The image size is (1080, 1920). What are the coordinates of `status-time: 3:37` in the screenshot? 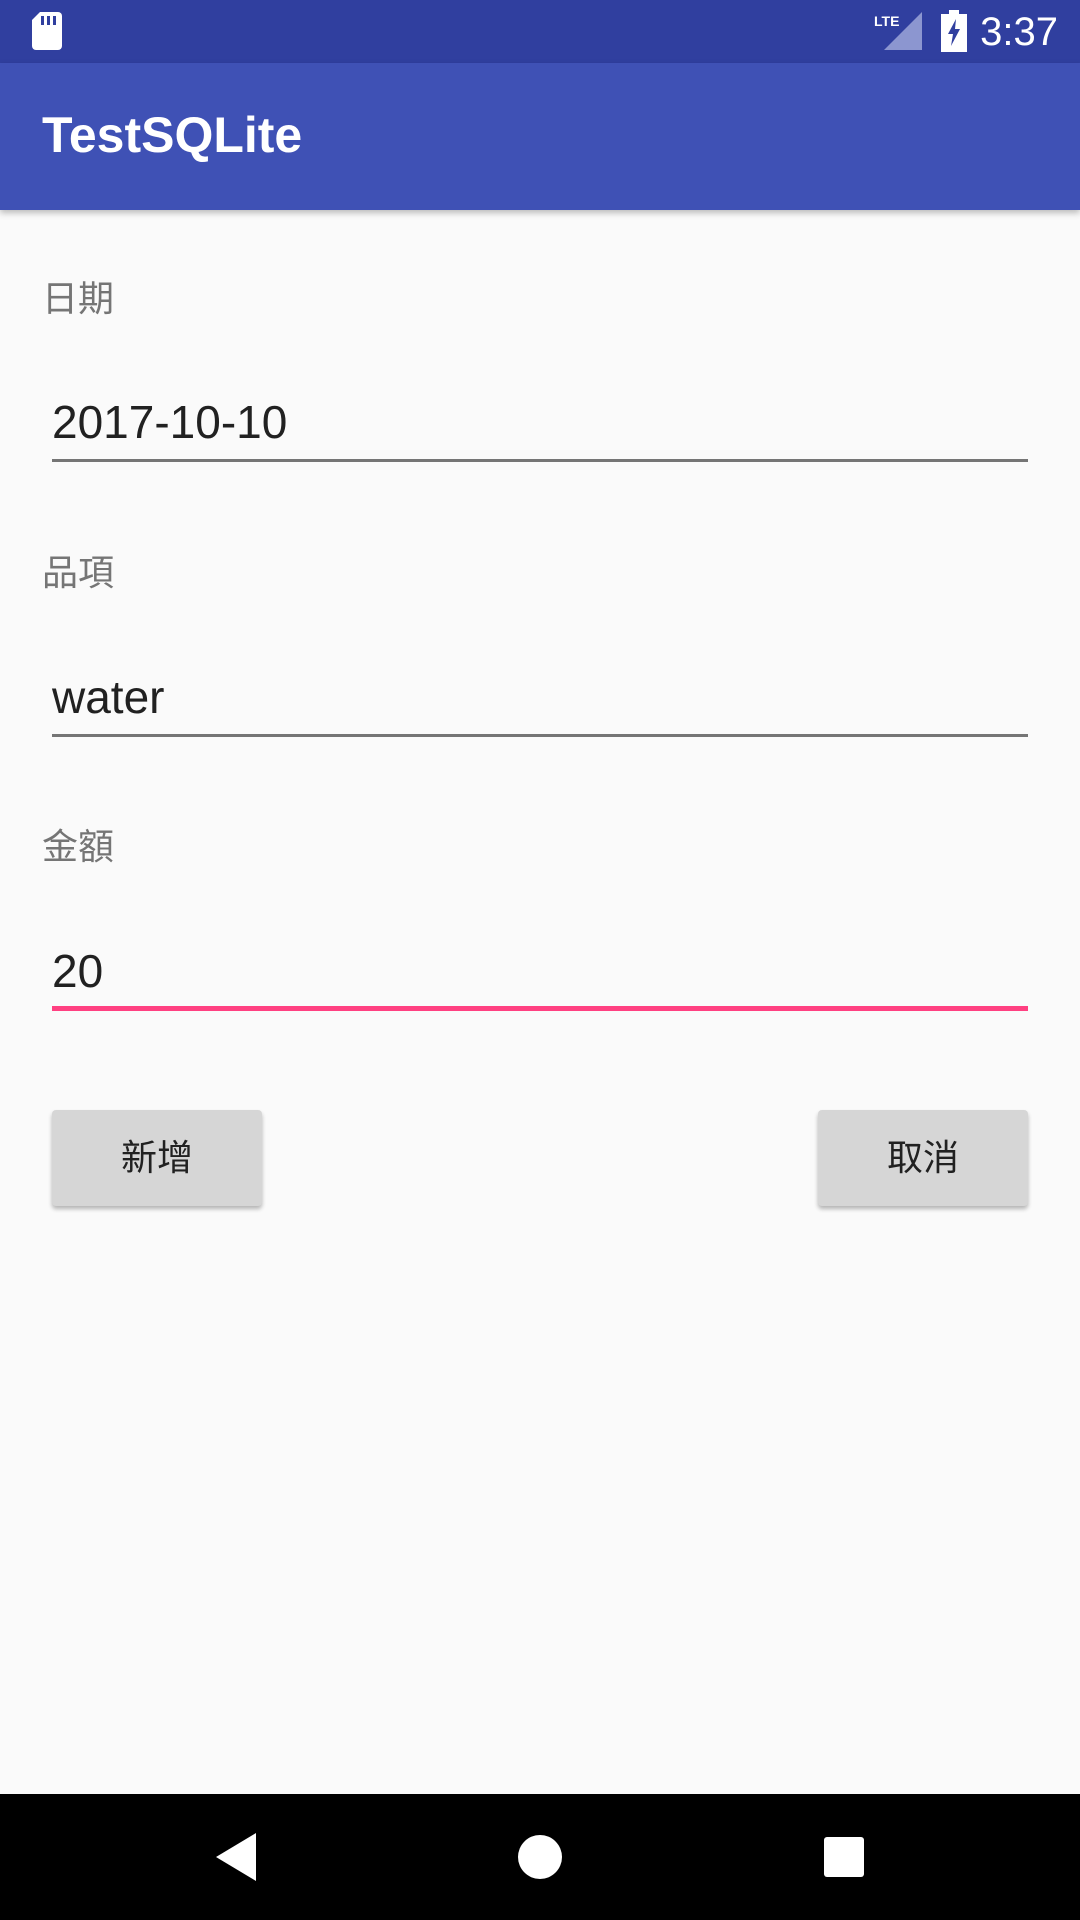 It's located at (1019, 32).